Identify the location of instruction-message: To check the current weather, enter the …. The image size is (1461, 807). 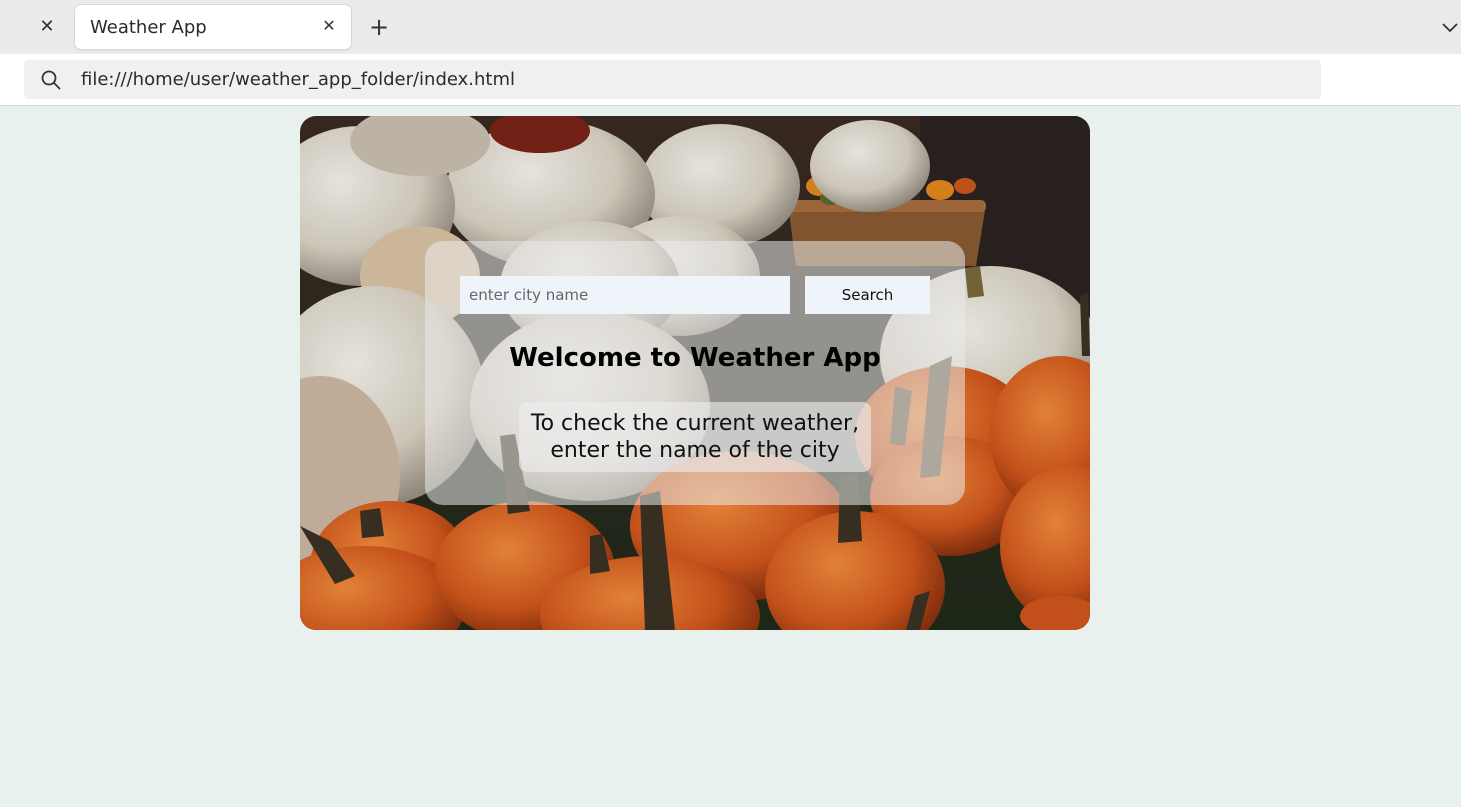
(695, 437).